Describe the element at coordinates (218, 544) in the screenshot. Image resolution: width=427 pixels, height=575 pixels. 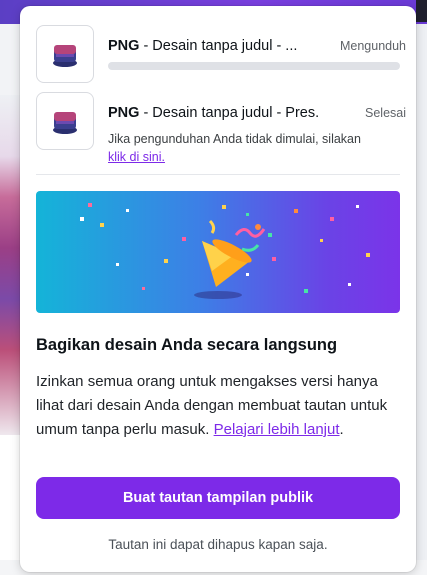
I see `share-footer-note: Tautan ini dapat dihapus kapan saja.` at that location.